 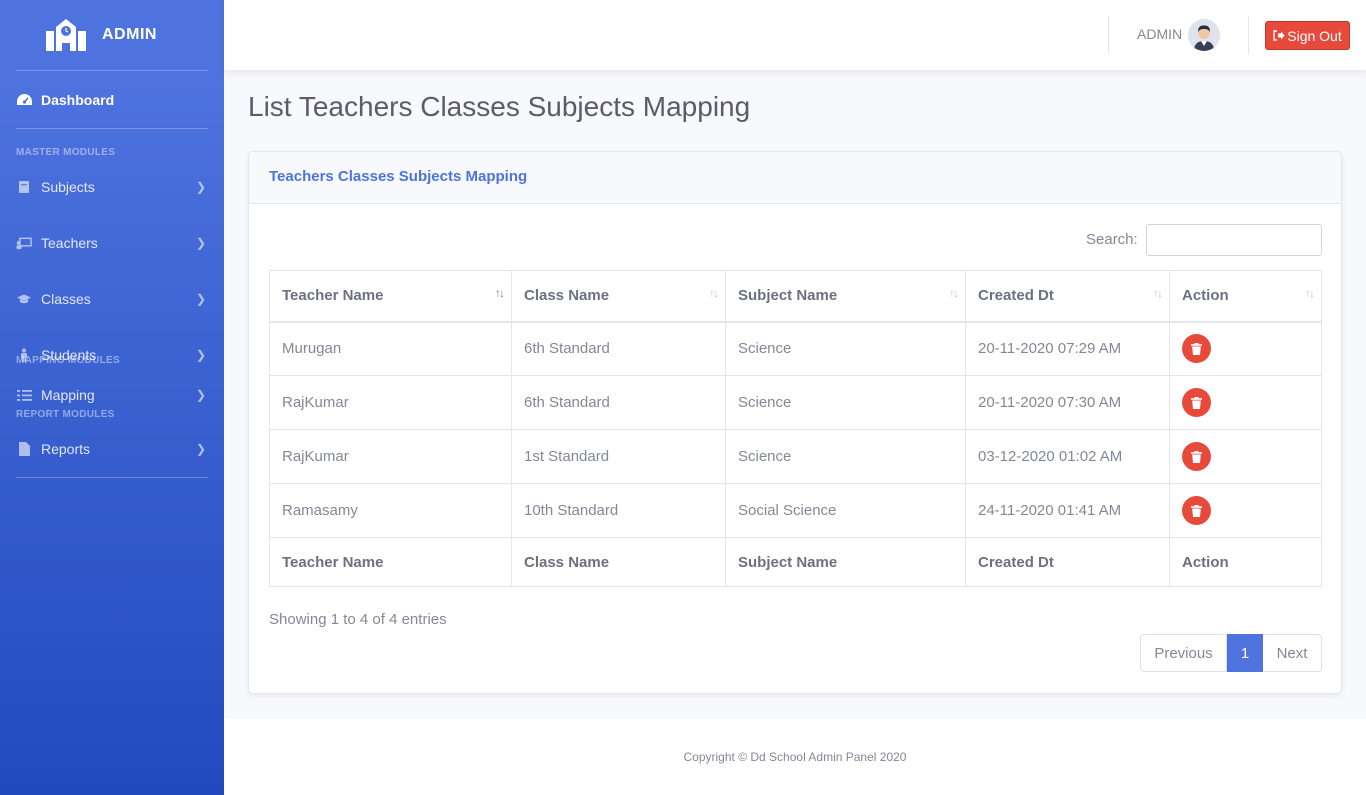 What do you see at coordinates (1279, 35) in the screenshot?
I see `sign-out-icon` at bounding box center [1279, 35].